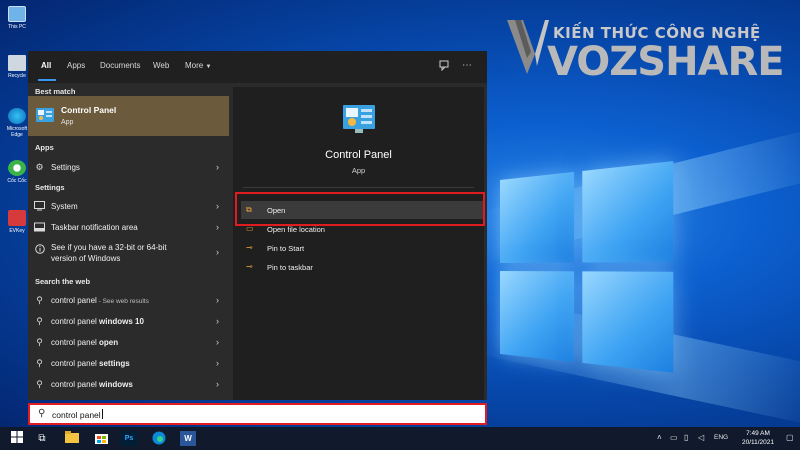 The image size is (800, 450). What do you see at coordinates (528, 47) in the screenshot?
I see `vozshare-logo-icon` at bounding box center [528, 47].